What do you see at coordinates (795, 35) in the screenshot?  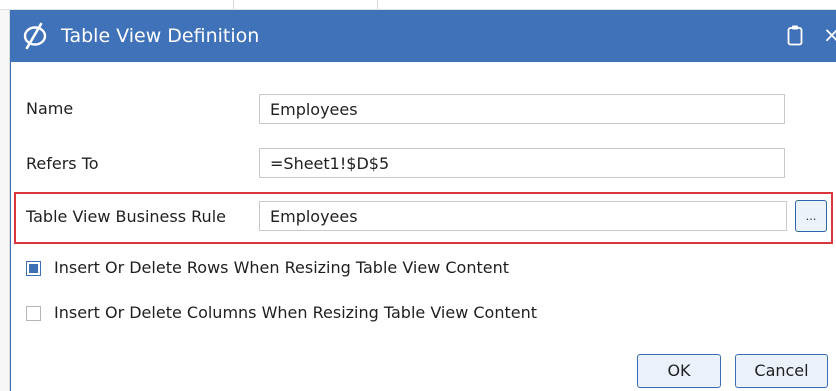 I see `clipboard-icon` at bounding box center [795, 35].